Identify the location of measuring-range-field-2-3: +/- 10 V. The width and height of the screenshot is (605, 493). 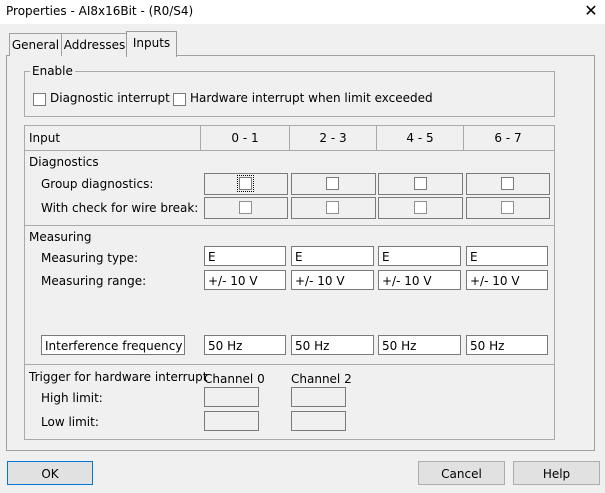
(332, 280).